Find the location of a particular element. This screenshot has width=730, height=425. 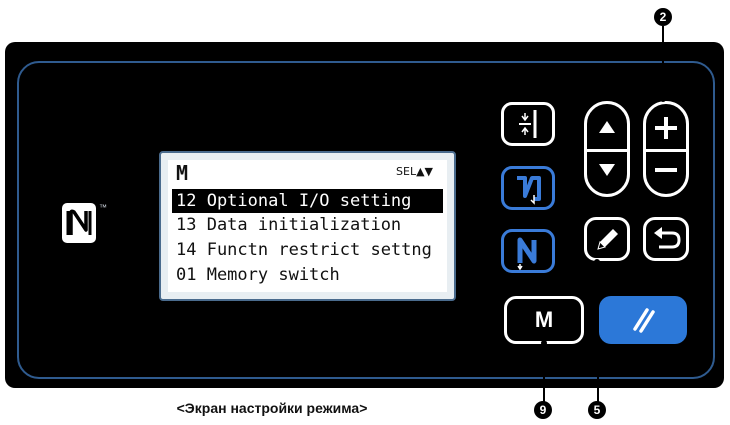

presser-foot-button is located at coordinates (528, 124).